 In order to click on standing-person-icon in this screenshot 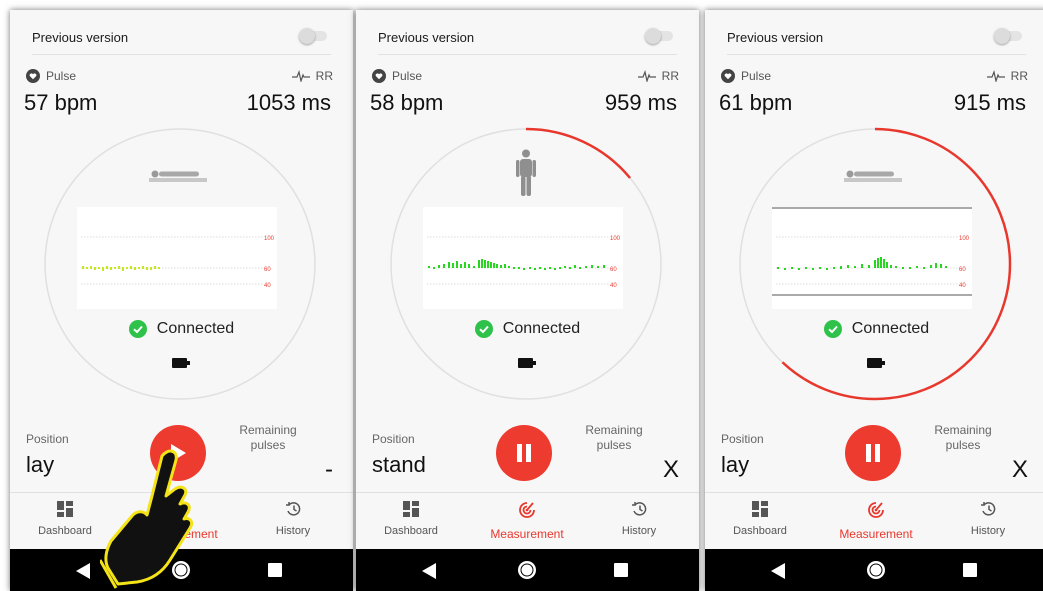, I will do `click(526, 172)`.